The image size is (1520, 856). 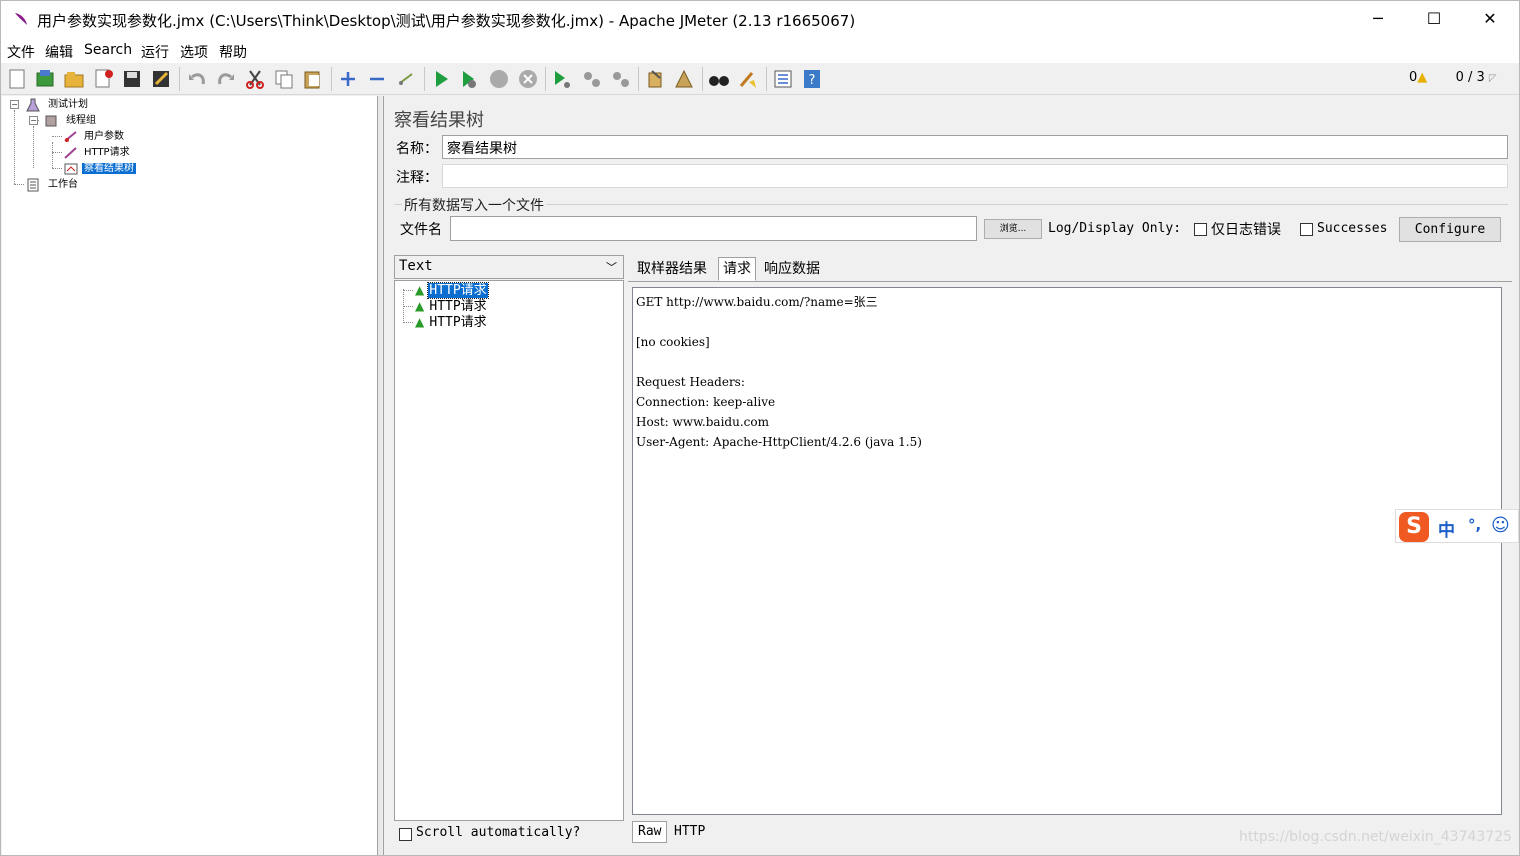 I want to click on watermark: https://blog.csdn.net/weixin_43743725, so click(x=1376, y=837).